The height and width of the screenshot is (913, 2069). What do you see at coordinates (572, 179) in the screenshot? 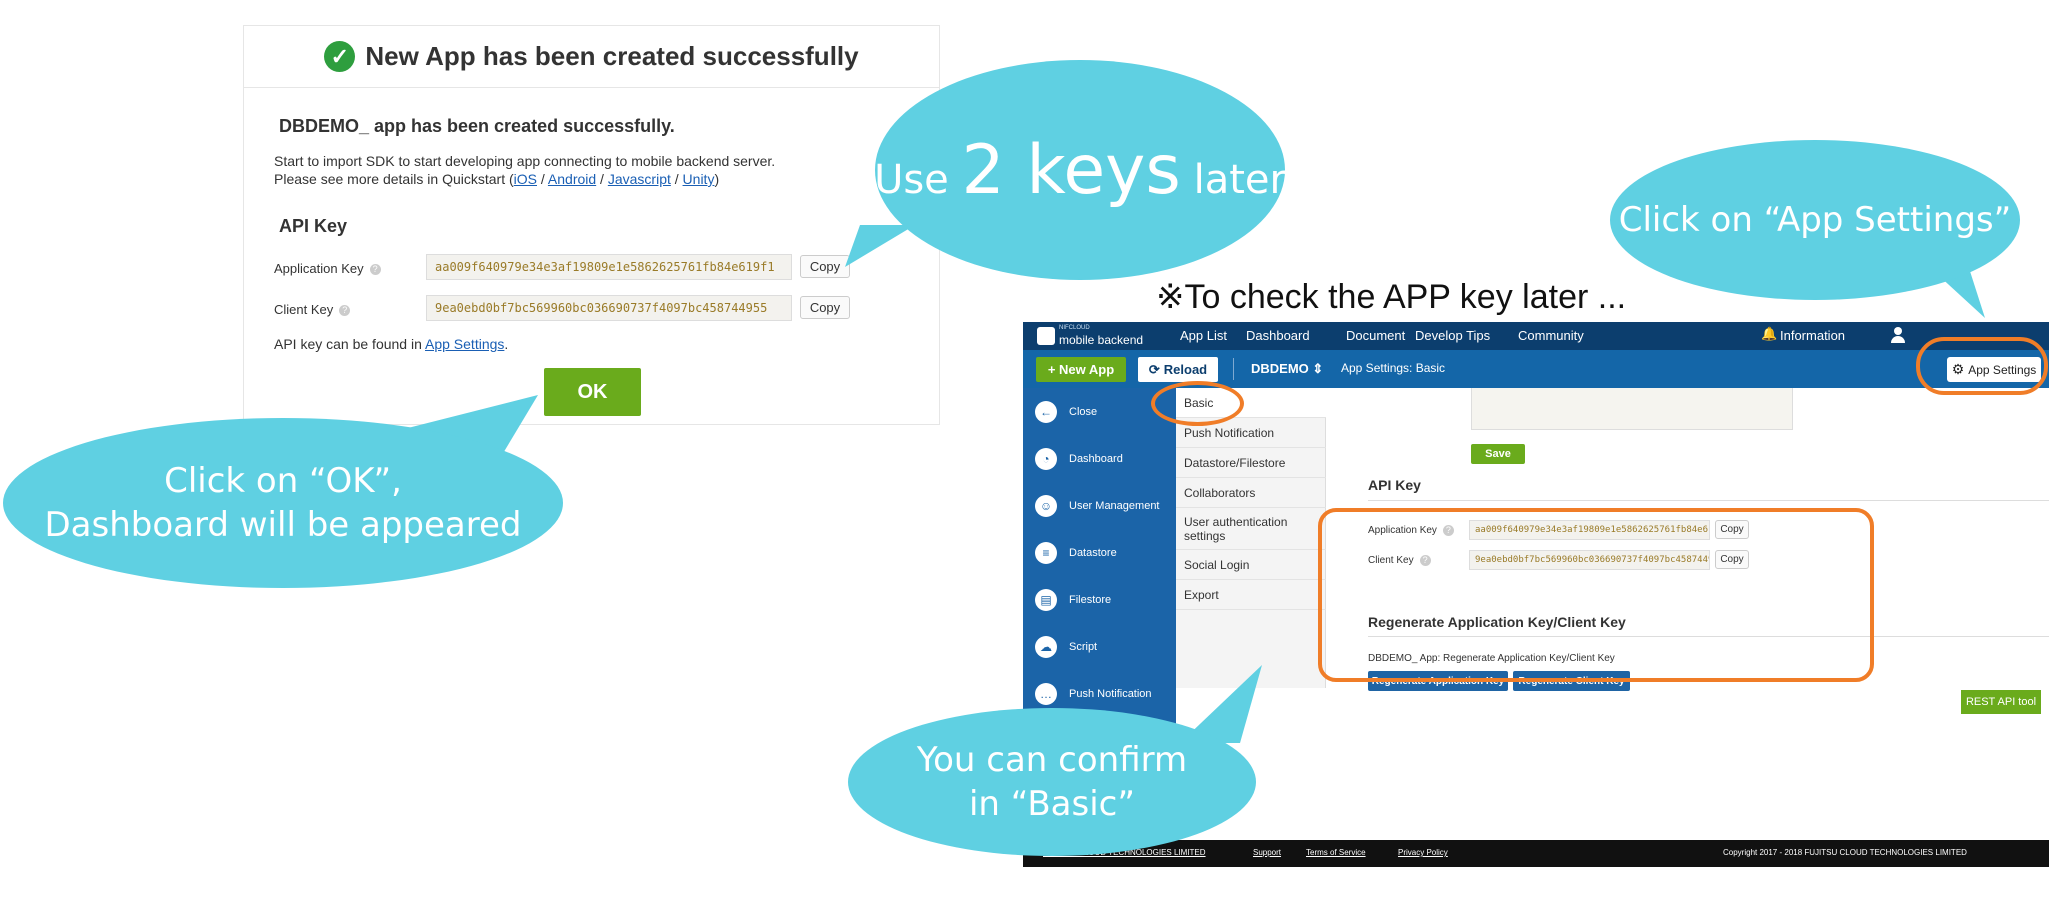
I see `link-android: Android` at bounding box center [572, 179].